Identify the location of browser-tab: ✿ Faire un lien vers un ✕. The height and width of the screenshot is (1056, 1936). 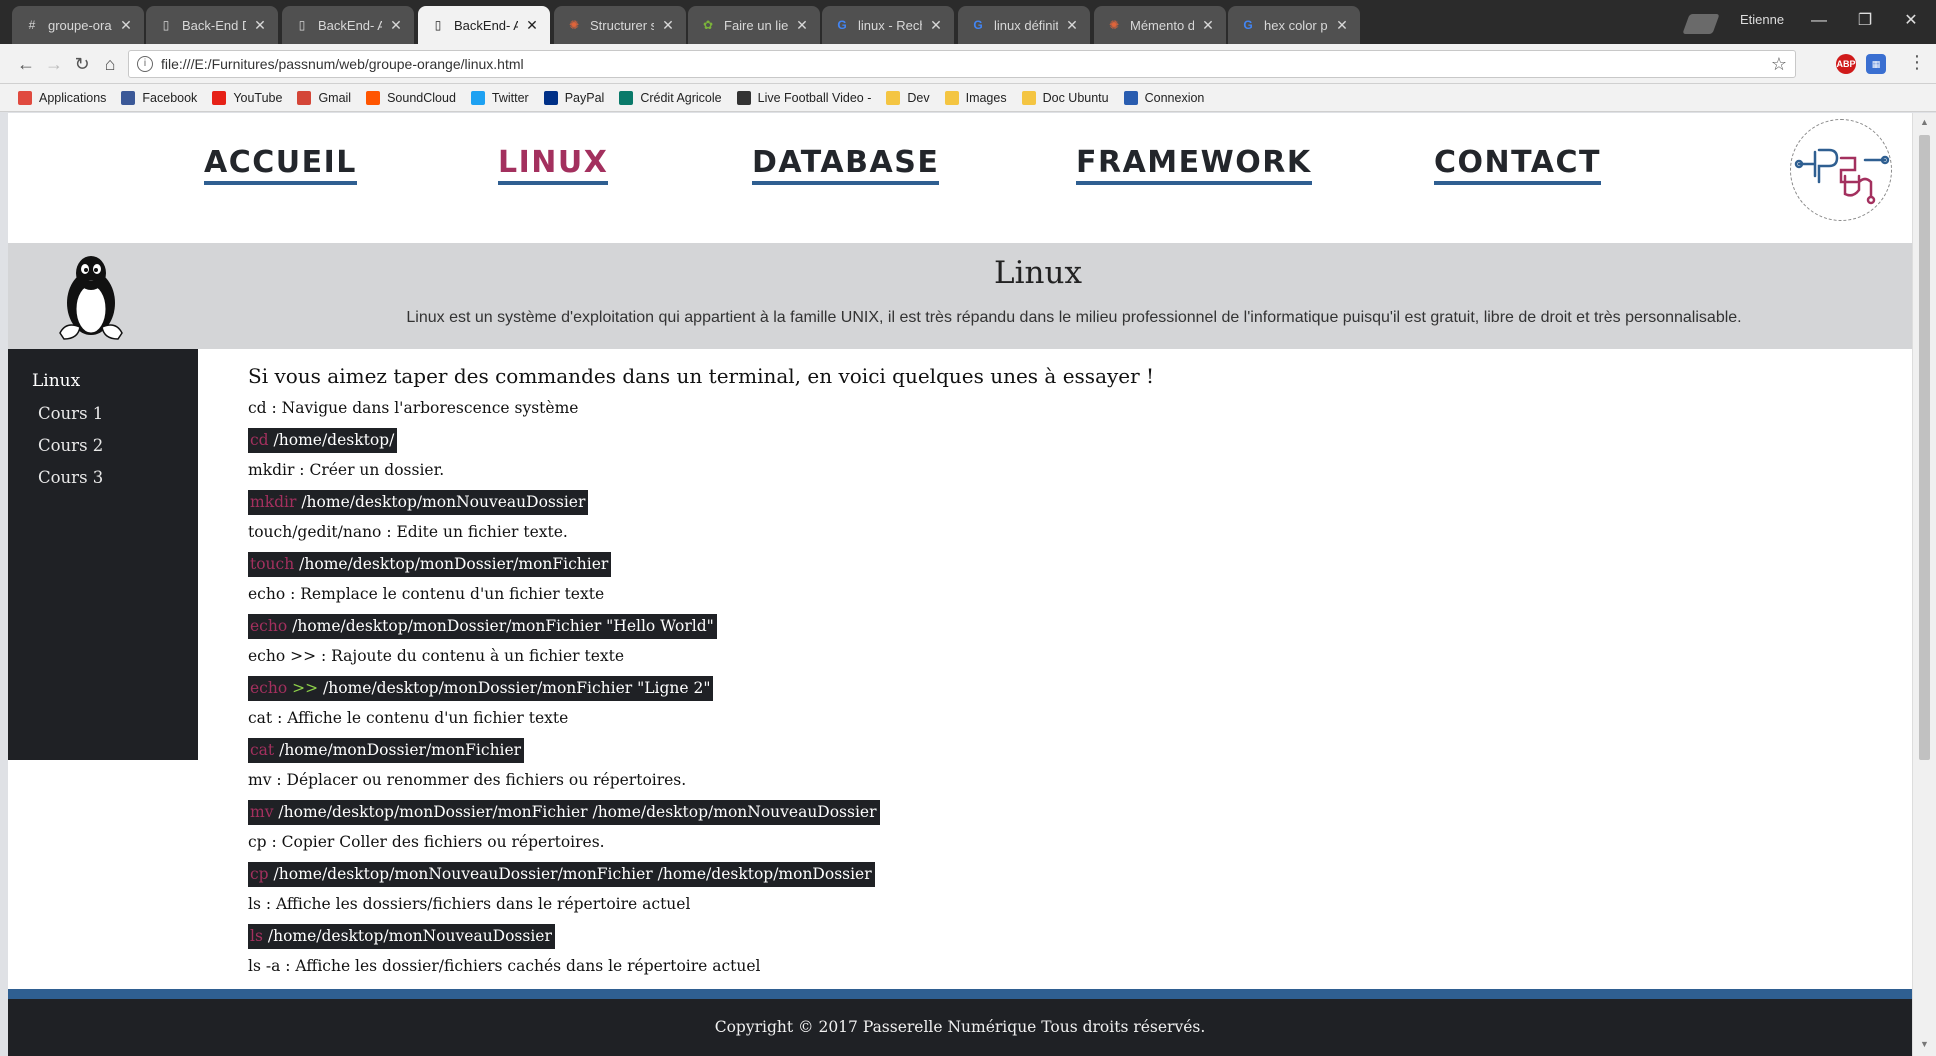
(754, 25).